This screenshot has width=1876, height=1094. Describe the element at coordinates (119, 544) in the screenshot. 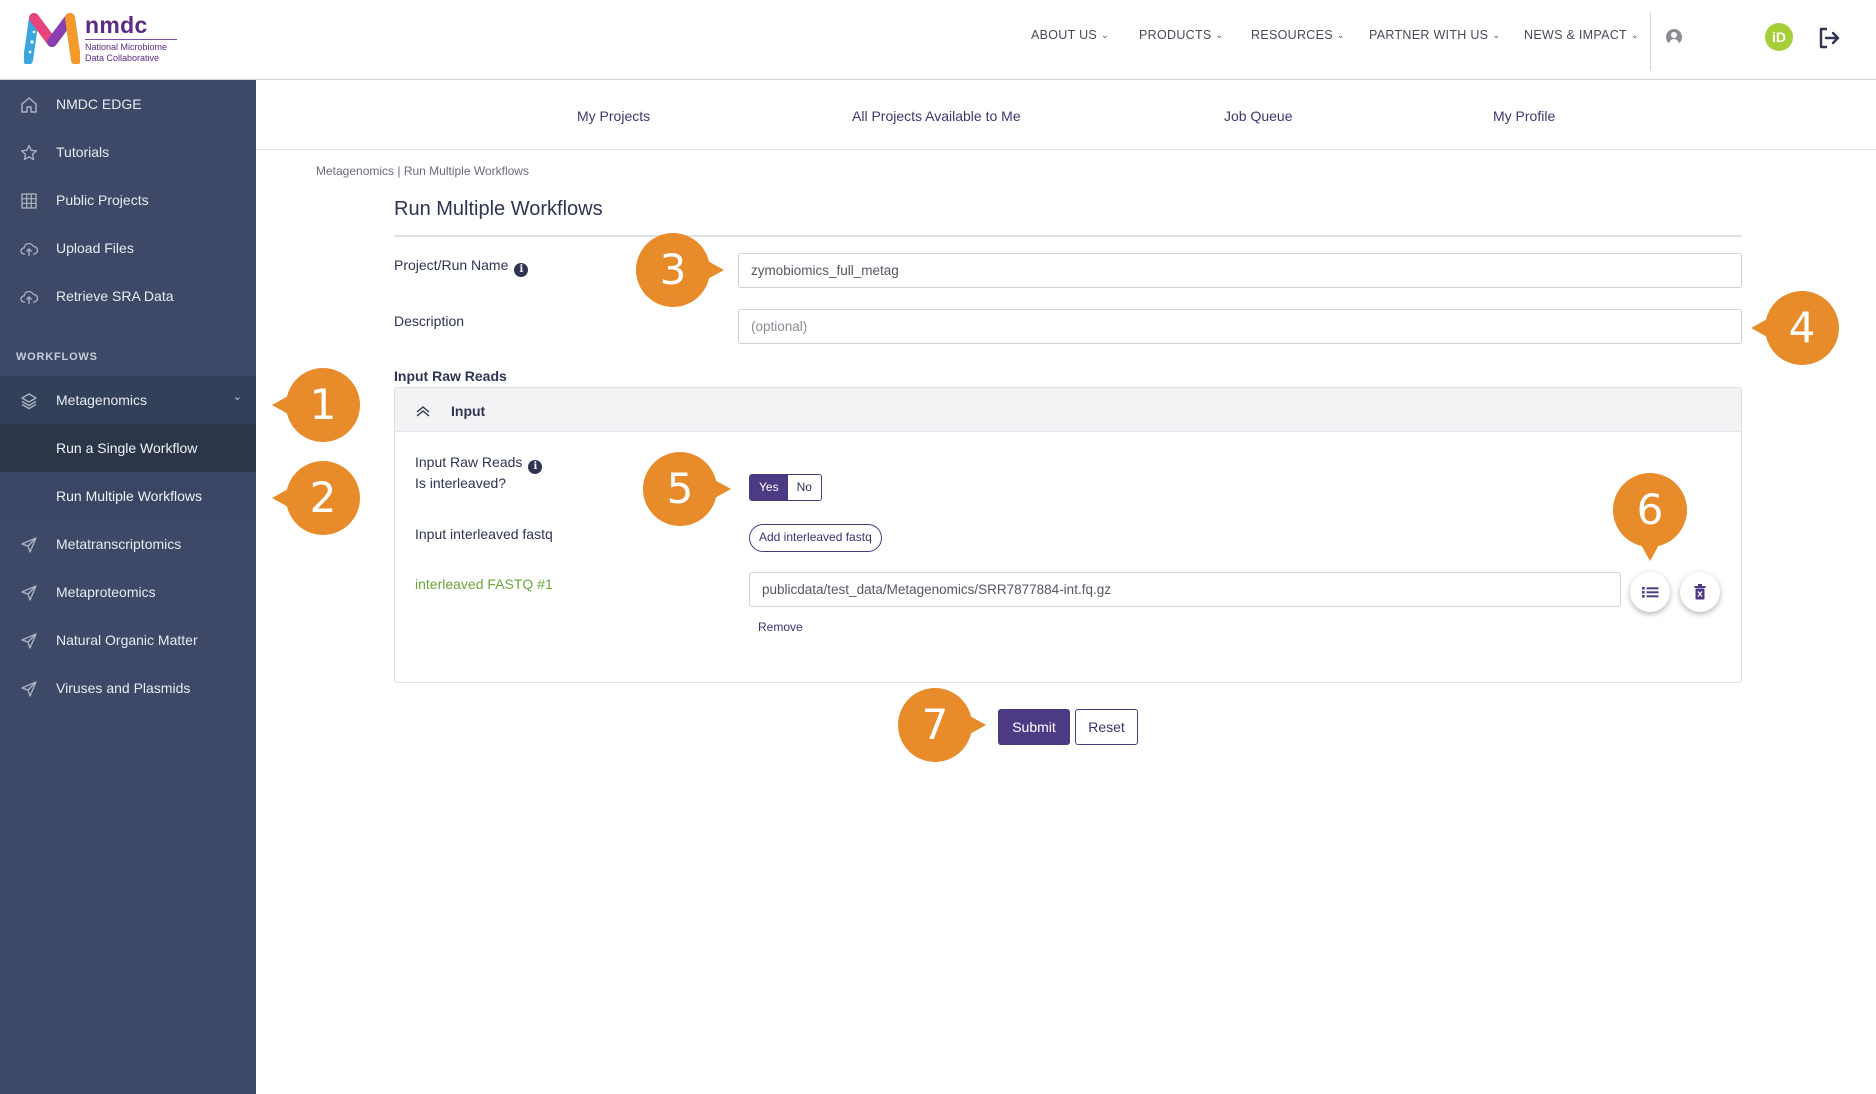

I see `sidebar-item-label: Metatranscriptomics` at that location.